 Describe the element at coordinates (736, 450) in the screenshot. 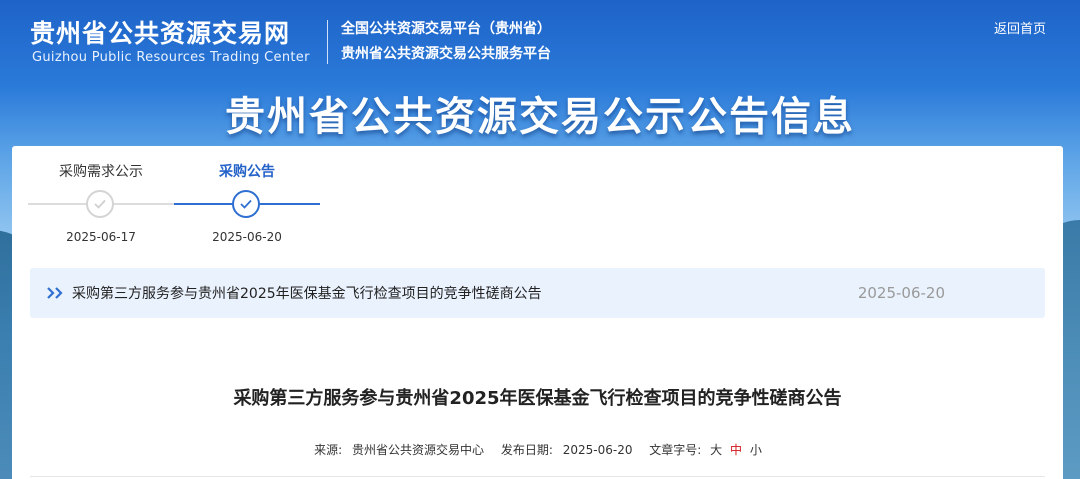

I see `font-size-medium-button: 中` at that location.